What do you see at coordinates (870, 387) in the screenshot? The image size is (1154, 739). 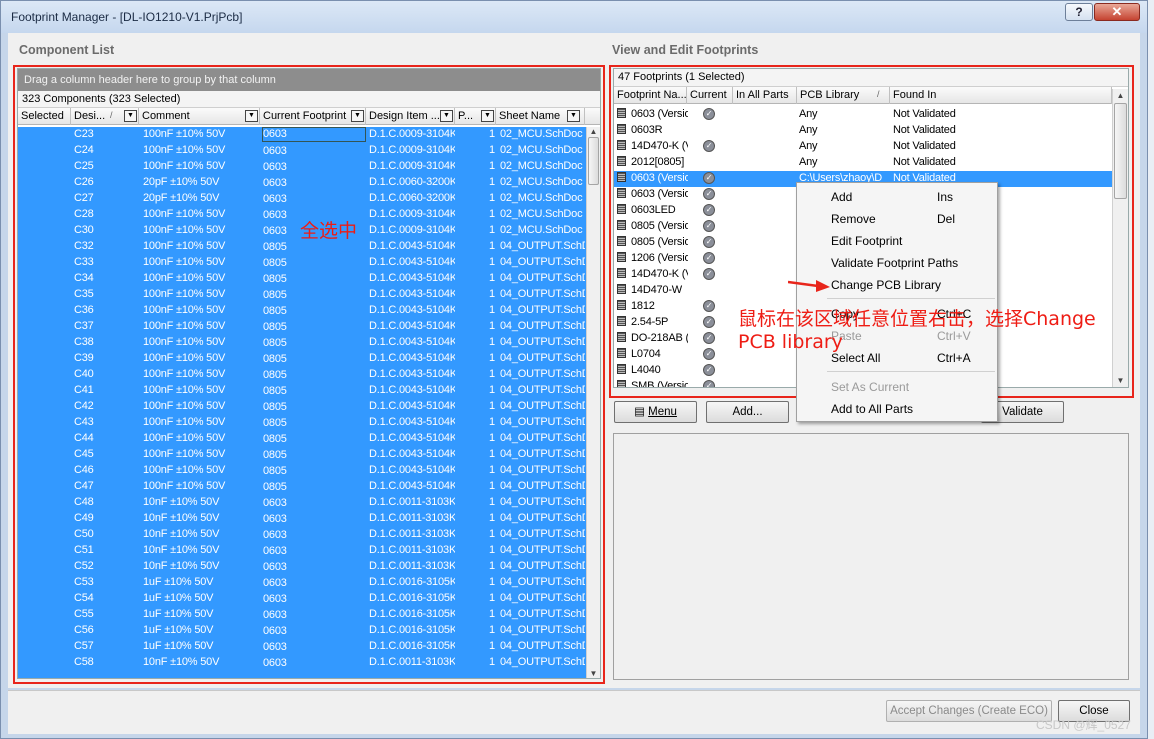 I see `menu-item-label: Set As Current` at bounding box center [870, 387].